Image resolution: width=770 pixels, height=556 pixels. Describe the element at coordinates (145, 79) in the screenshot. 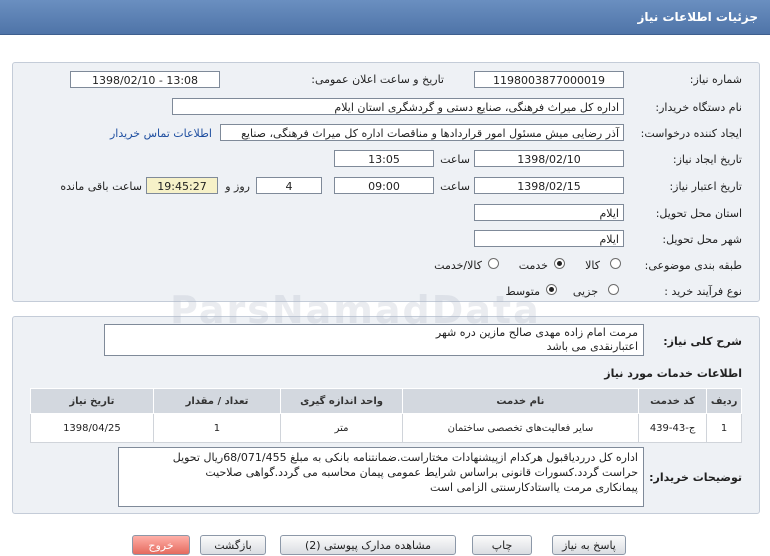

I see `announce-field: 1398/02/10 - 13:08` at that location.